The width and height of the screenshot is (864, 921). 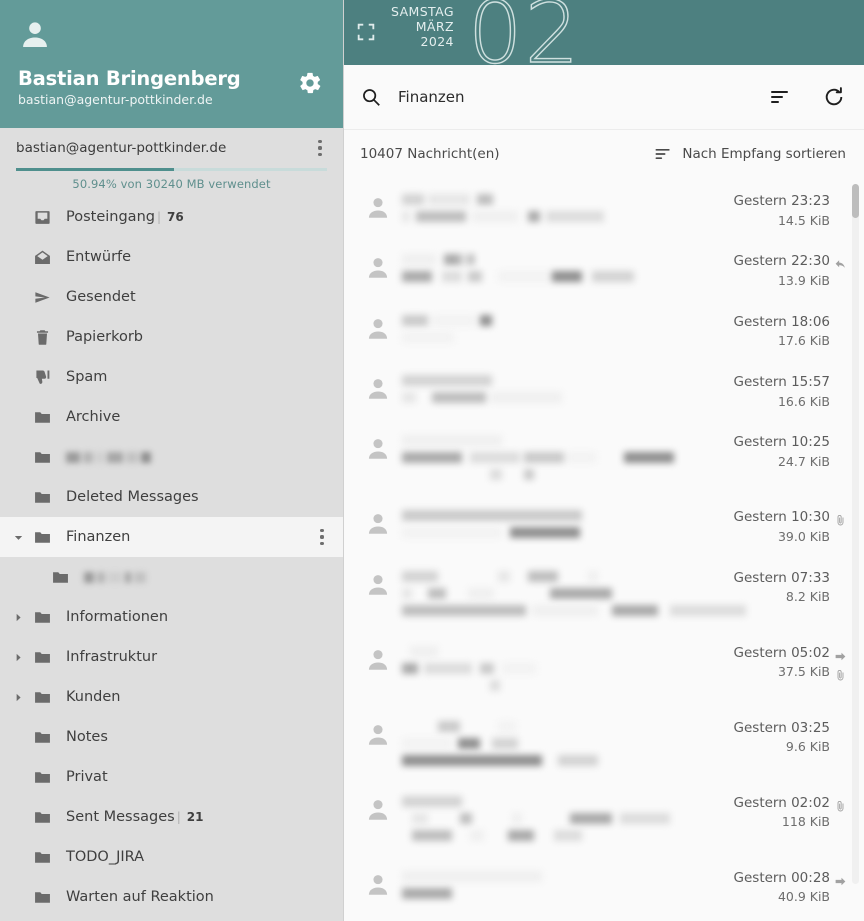 I want to click on sidebar-folder-item: Sent Messages | 21, so click(x=171, y=817).